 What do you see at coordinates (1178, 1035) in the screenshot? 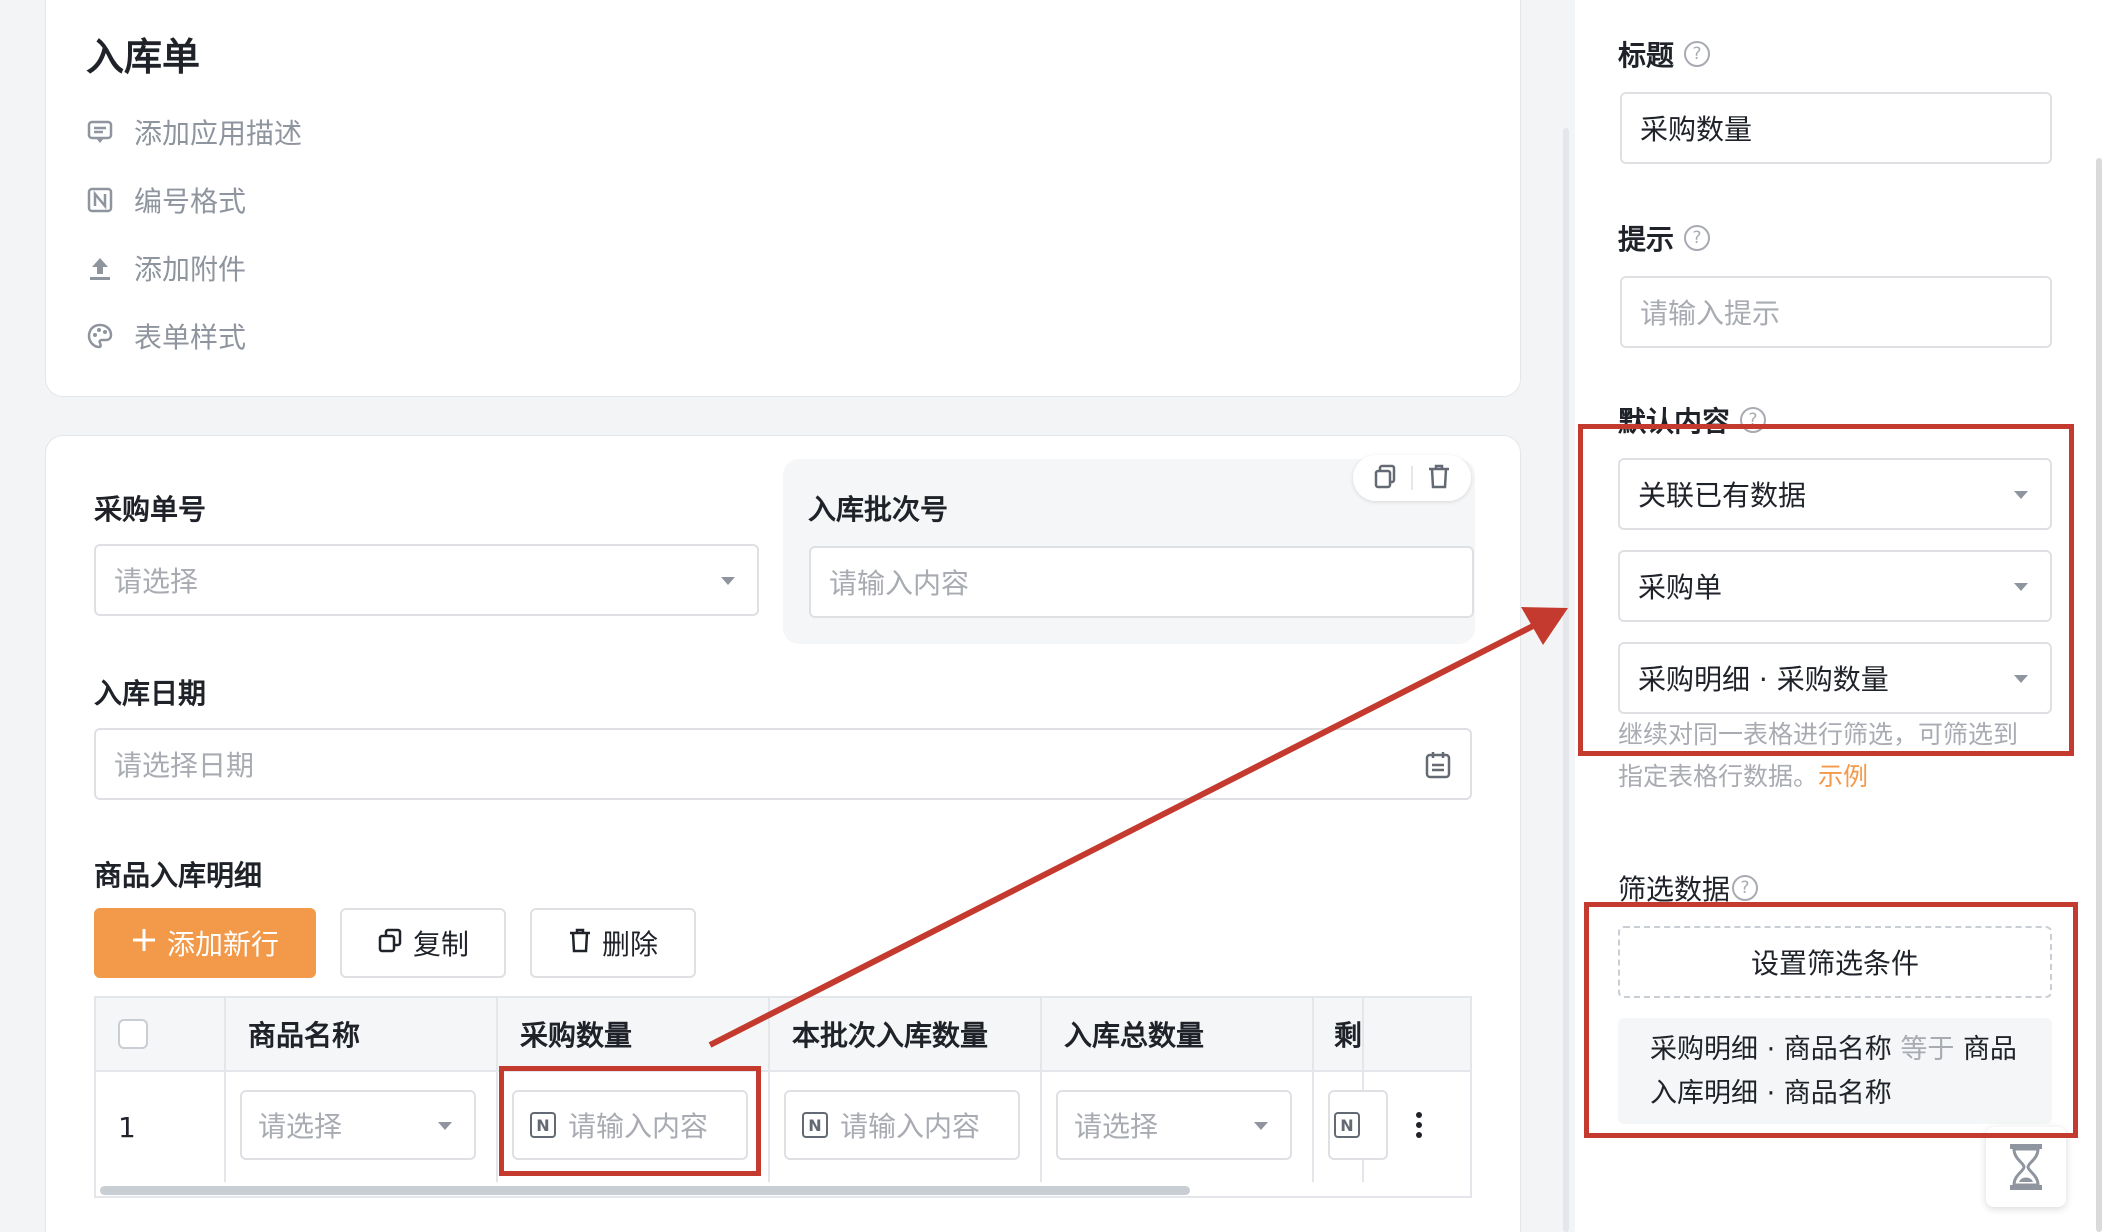
I see `table-header-total-qty: 入库总数量` at bounding box center [1178, 1035].